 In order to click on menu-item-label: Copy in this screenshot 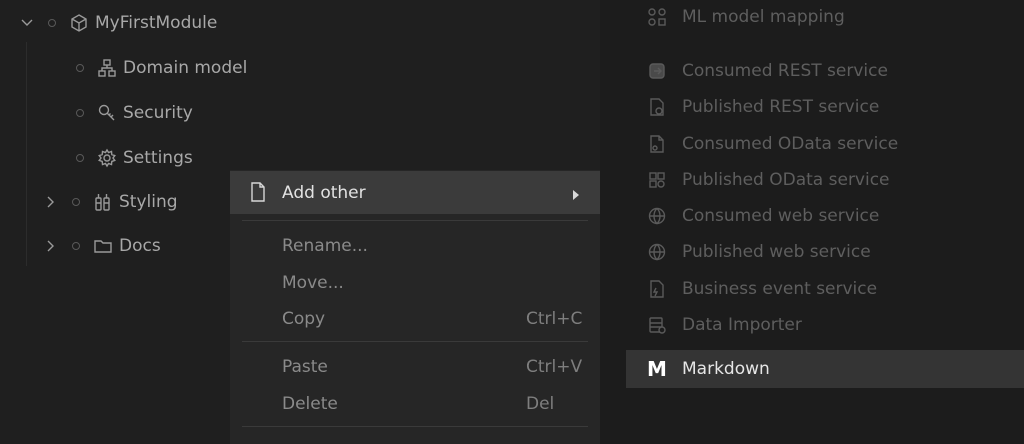, I will do `click(304, 319)`.